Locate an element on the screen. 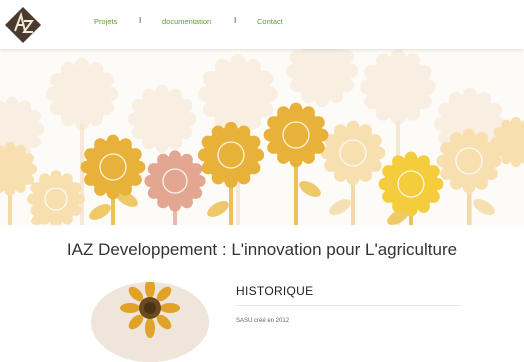 The width and height of the screenshot is (524, 362). historique-image is located at coordinates (150, 322).